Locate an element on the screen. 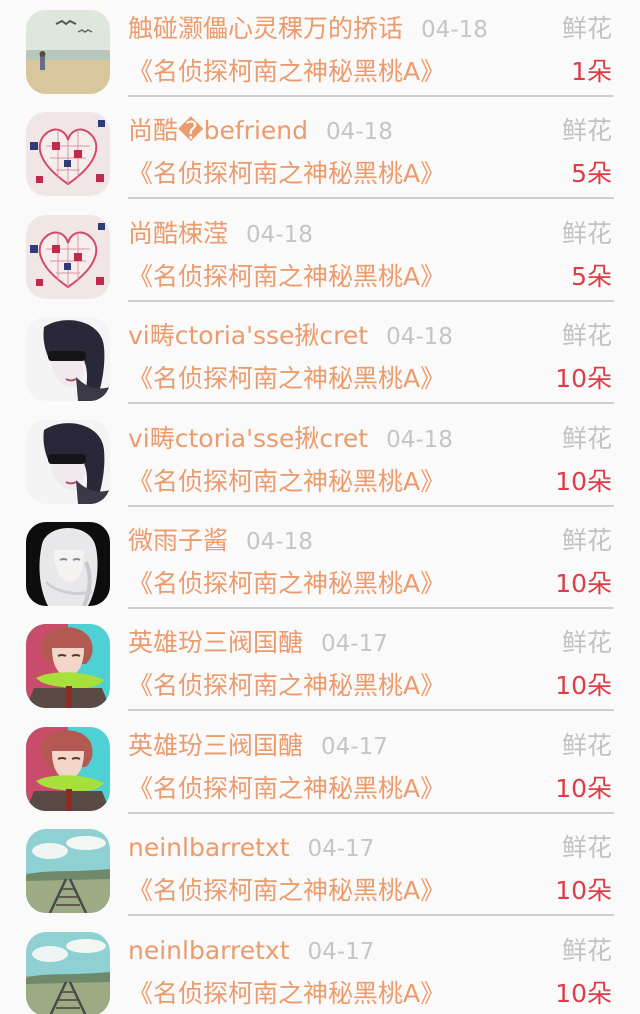 Image resolution: width=640 pixels, height=1014 pixels. sender-name-text: 尚酷�befriend is located at coordinates (218, 130).